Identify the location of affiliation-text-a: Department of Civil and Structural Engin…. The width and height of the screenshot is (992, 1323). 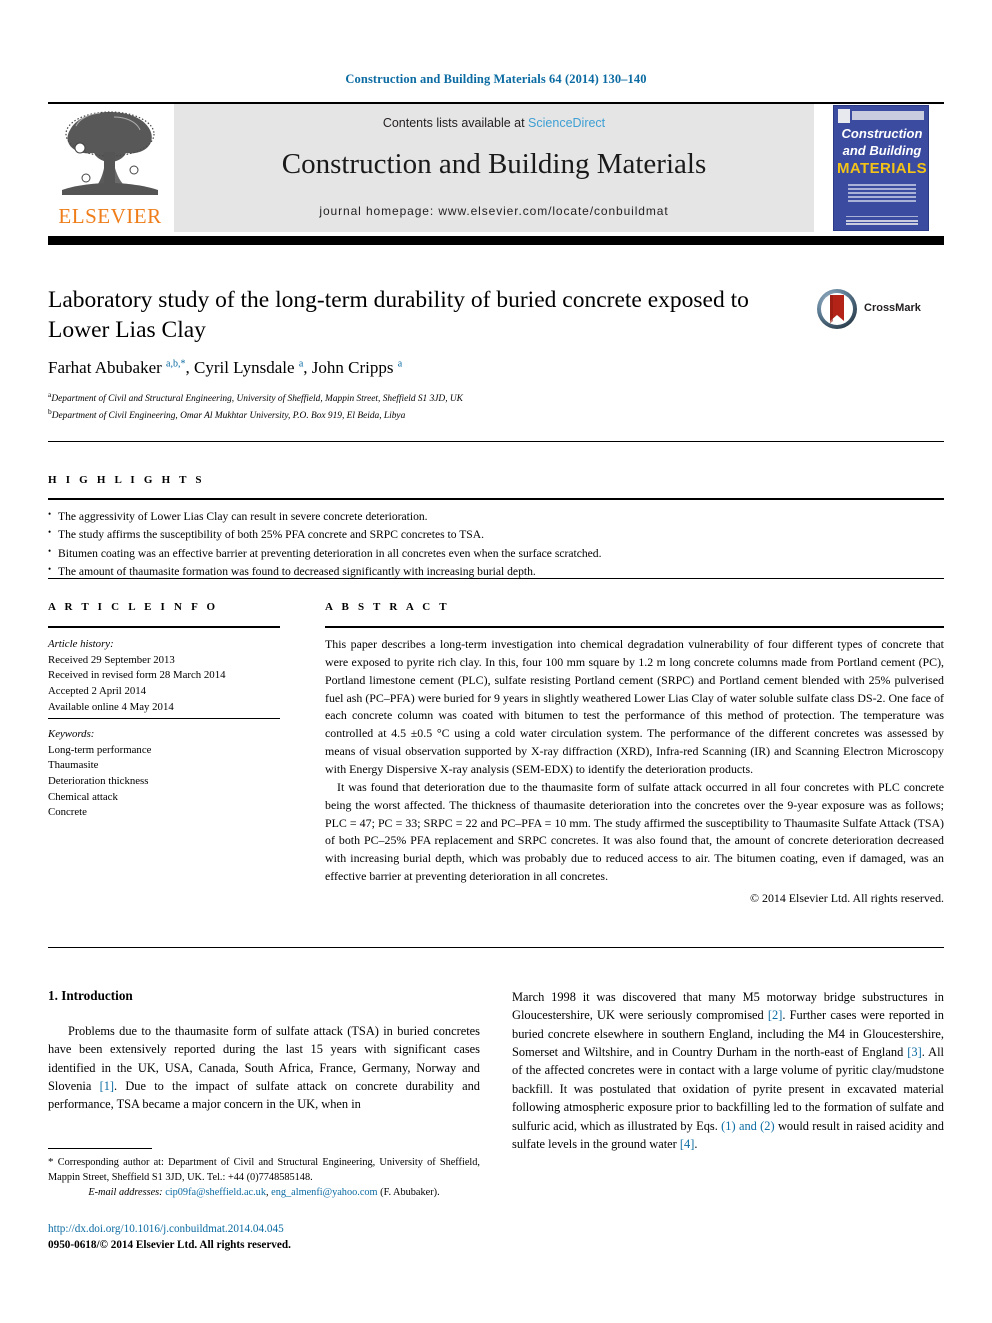
(257, 399).